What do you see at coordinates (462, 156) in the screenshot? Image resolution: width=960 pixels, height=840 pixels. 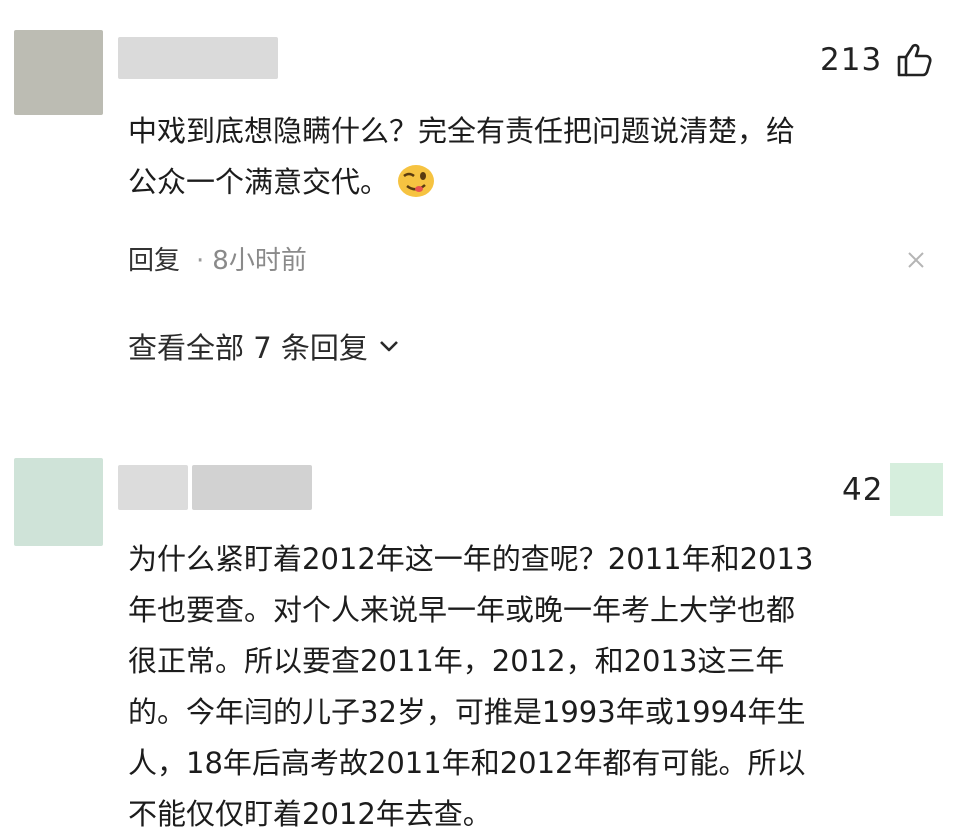 I see `comment-text: 中戏到底想隐瞒什么？完全有责任把问题说清楚，给 公众一个满意交代。` at bounding box center [462, 156].